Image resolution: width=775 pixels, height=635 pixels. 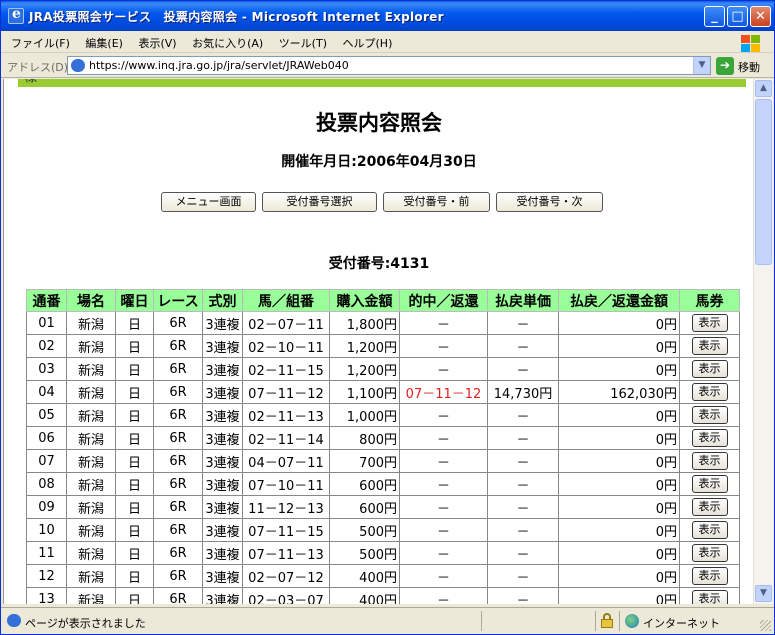 I want to click on table-row: 06 新潟日 6R 3連複 02－11－14 800円－－ 0円 表示, so click(x=383, y=438).